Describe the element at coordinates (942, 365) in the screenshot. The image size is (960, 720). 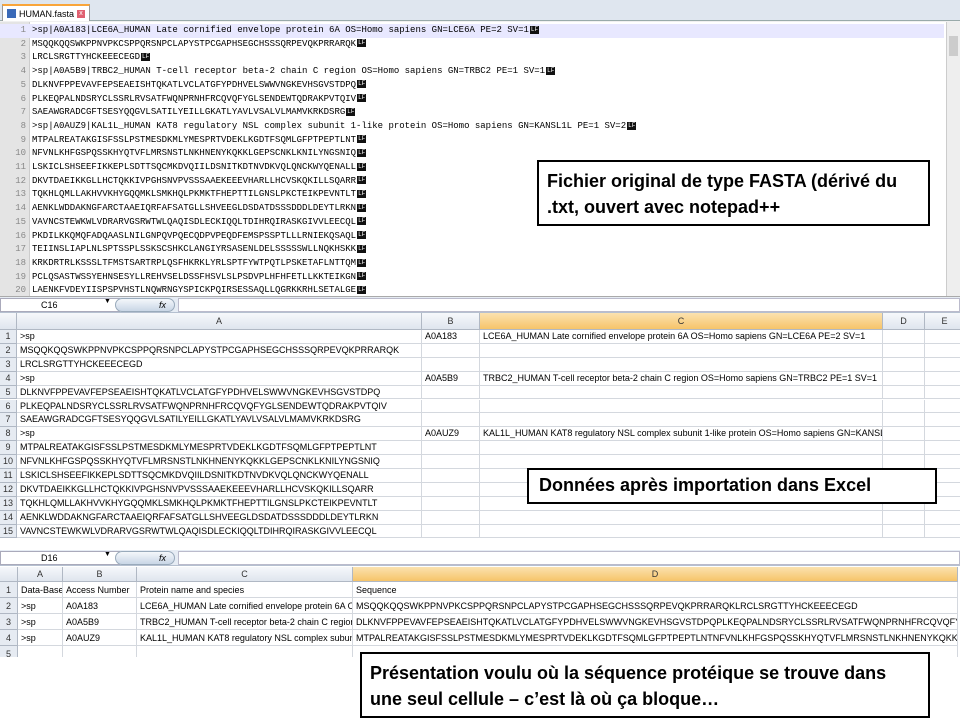
I see `cell-e3` at that location.